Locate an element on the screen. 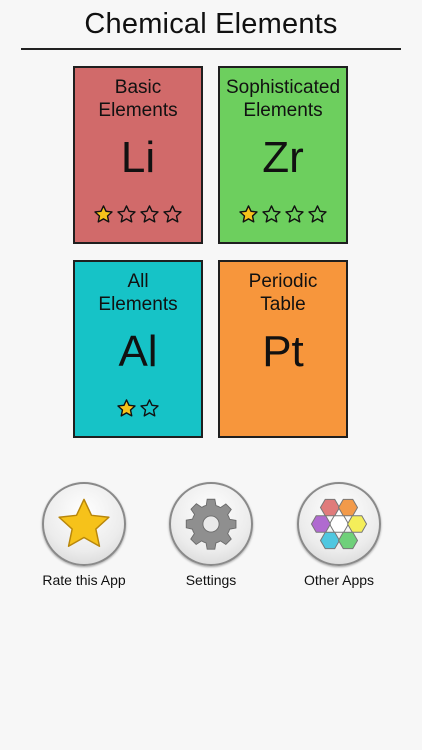 The width and height of the screenshot is (422, 750). card-symbol: Pt is located at coordinates (283, 351).